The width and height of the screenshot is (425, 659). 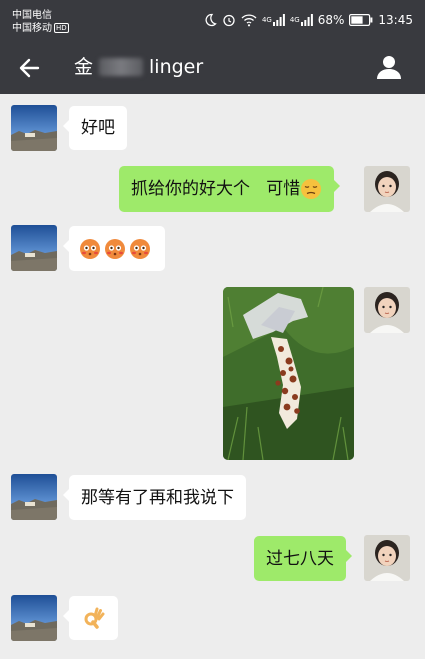 I want to click on status-bar: 中国电信 中国移动 HD 4G 4G 68% 13:45, so click(x=212, y=20).